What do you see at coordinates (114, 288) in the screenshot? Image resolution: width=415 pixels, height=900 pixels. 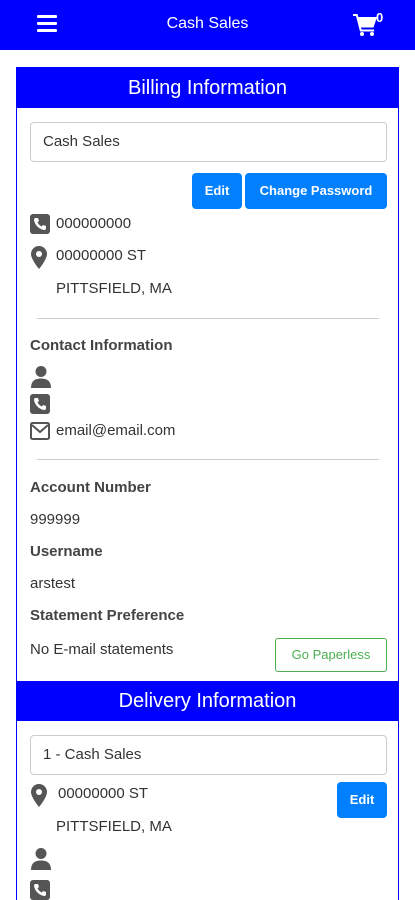 I see `billing-address-line2: PITTSFIELD, MA` at bounding box center [114, 288].